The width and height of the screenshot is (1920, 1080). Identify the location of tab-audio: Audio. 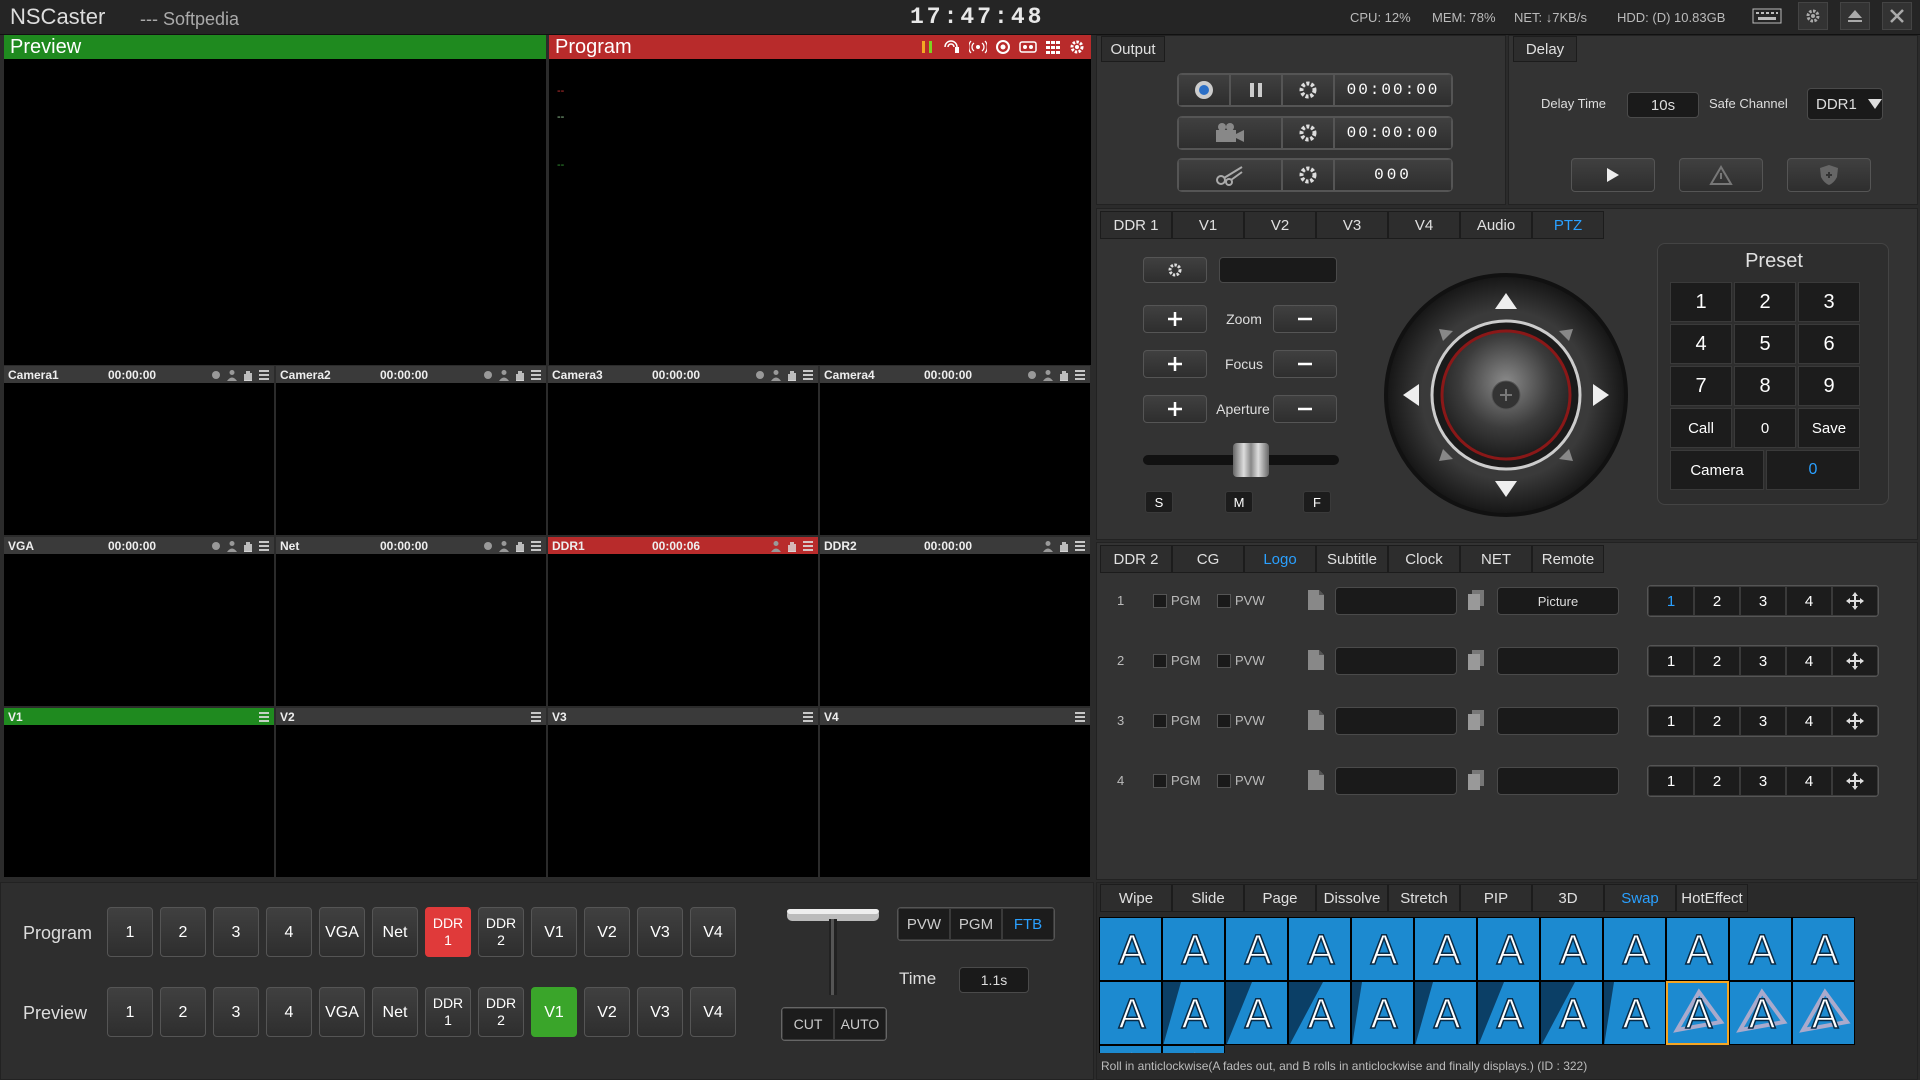
(1496, 225).